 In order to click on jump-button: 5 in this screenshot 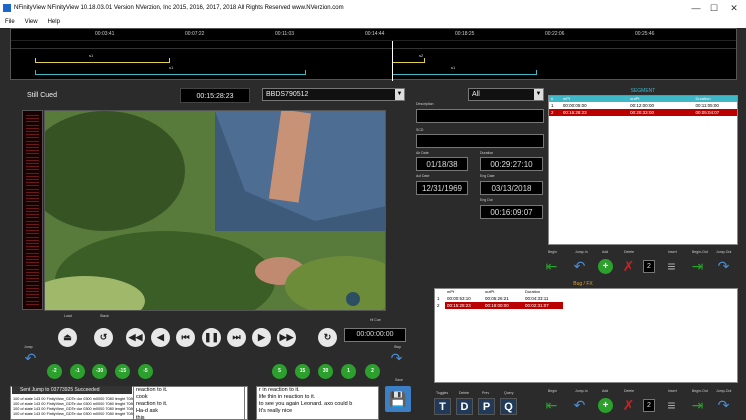, I will do `click(279, 371)`.